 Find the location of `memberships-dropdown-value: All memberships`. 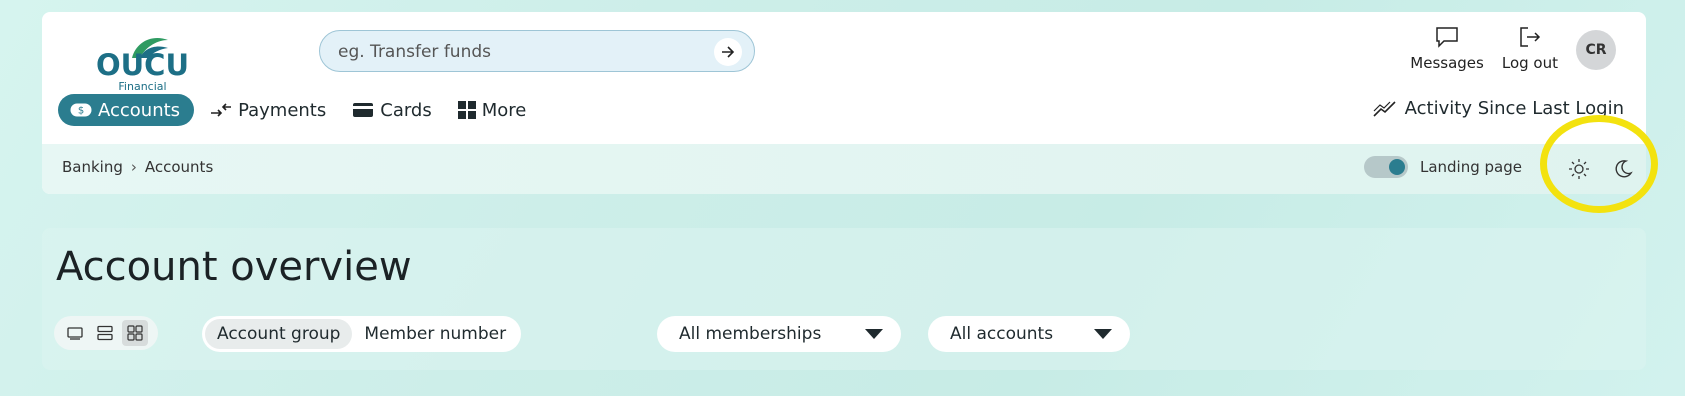

memberships-dropdown-value: All memberships is located at coordinates (750, 334).